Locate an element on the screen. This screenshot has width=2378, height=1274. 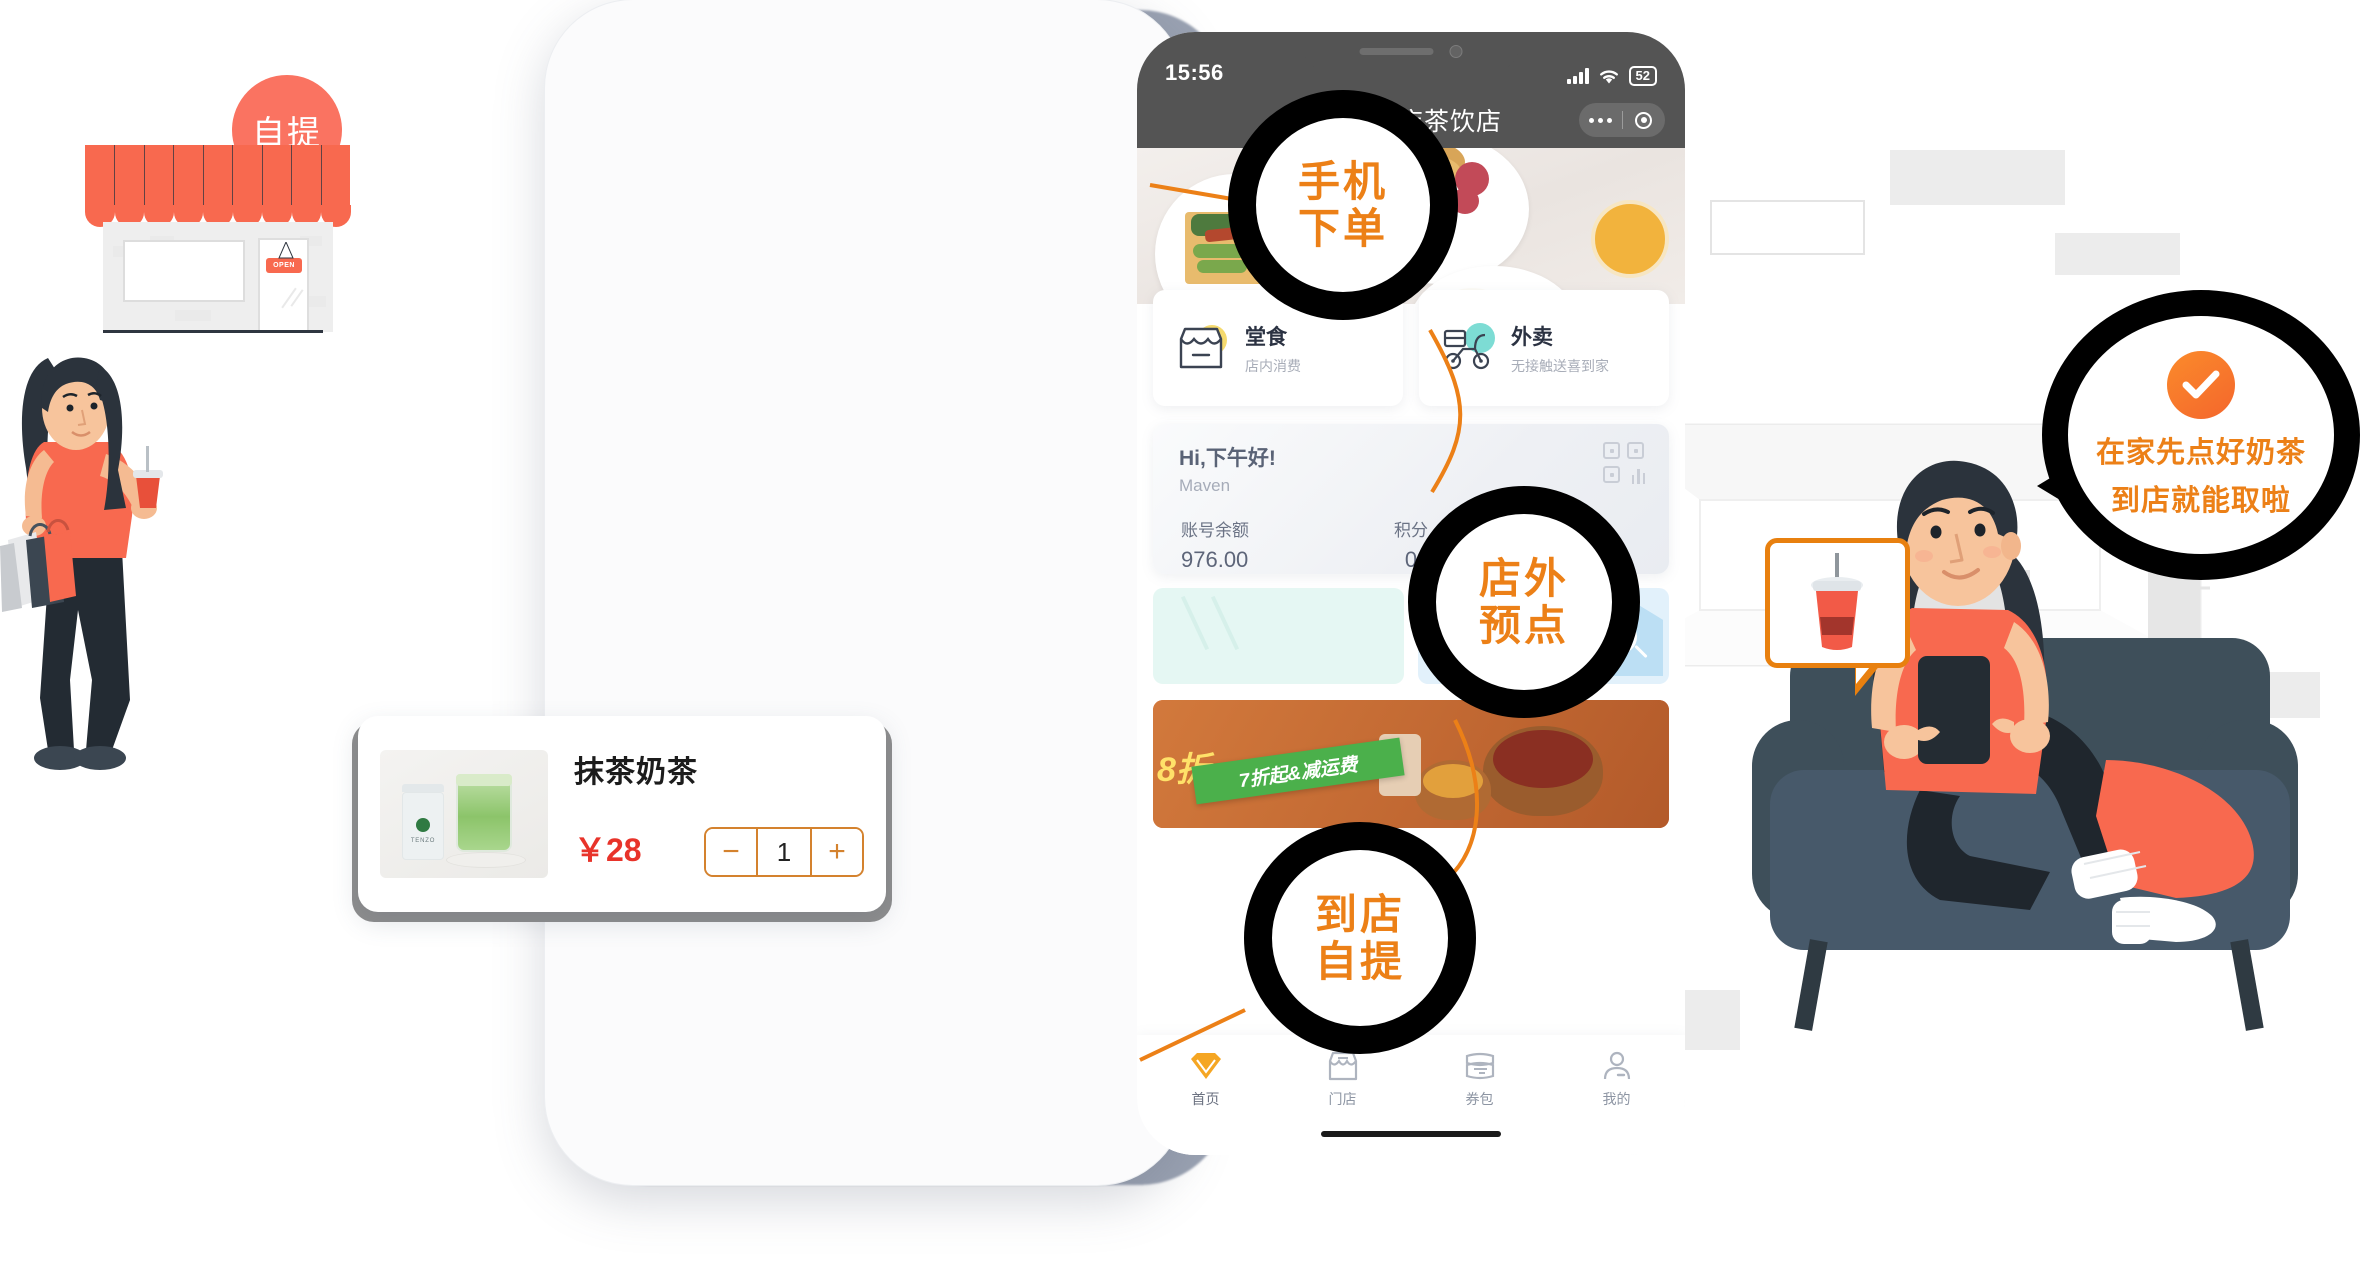
front-camera-icon is located at coordinates (1456, 51).